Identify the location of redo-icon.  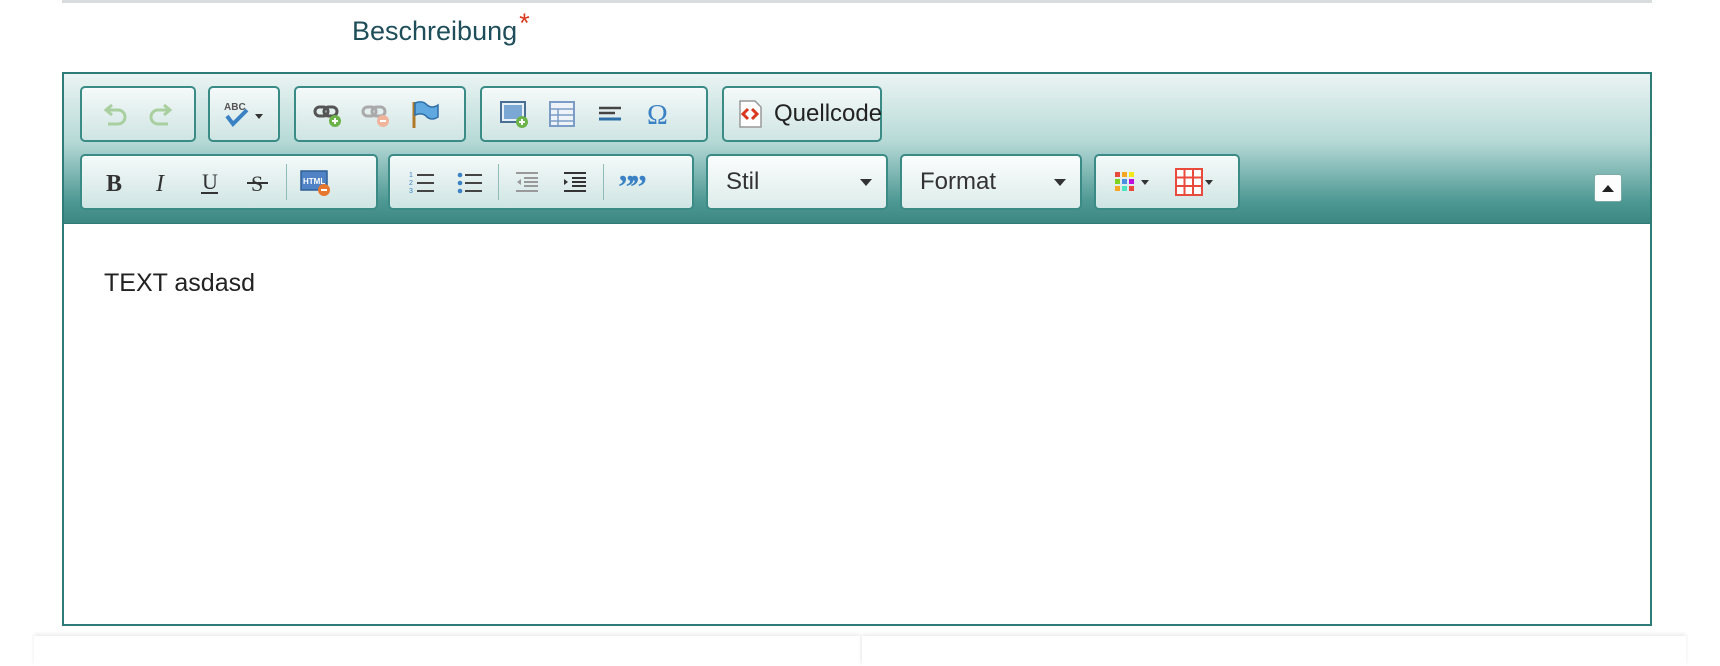
(161, 114).